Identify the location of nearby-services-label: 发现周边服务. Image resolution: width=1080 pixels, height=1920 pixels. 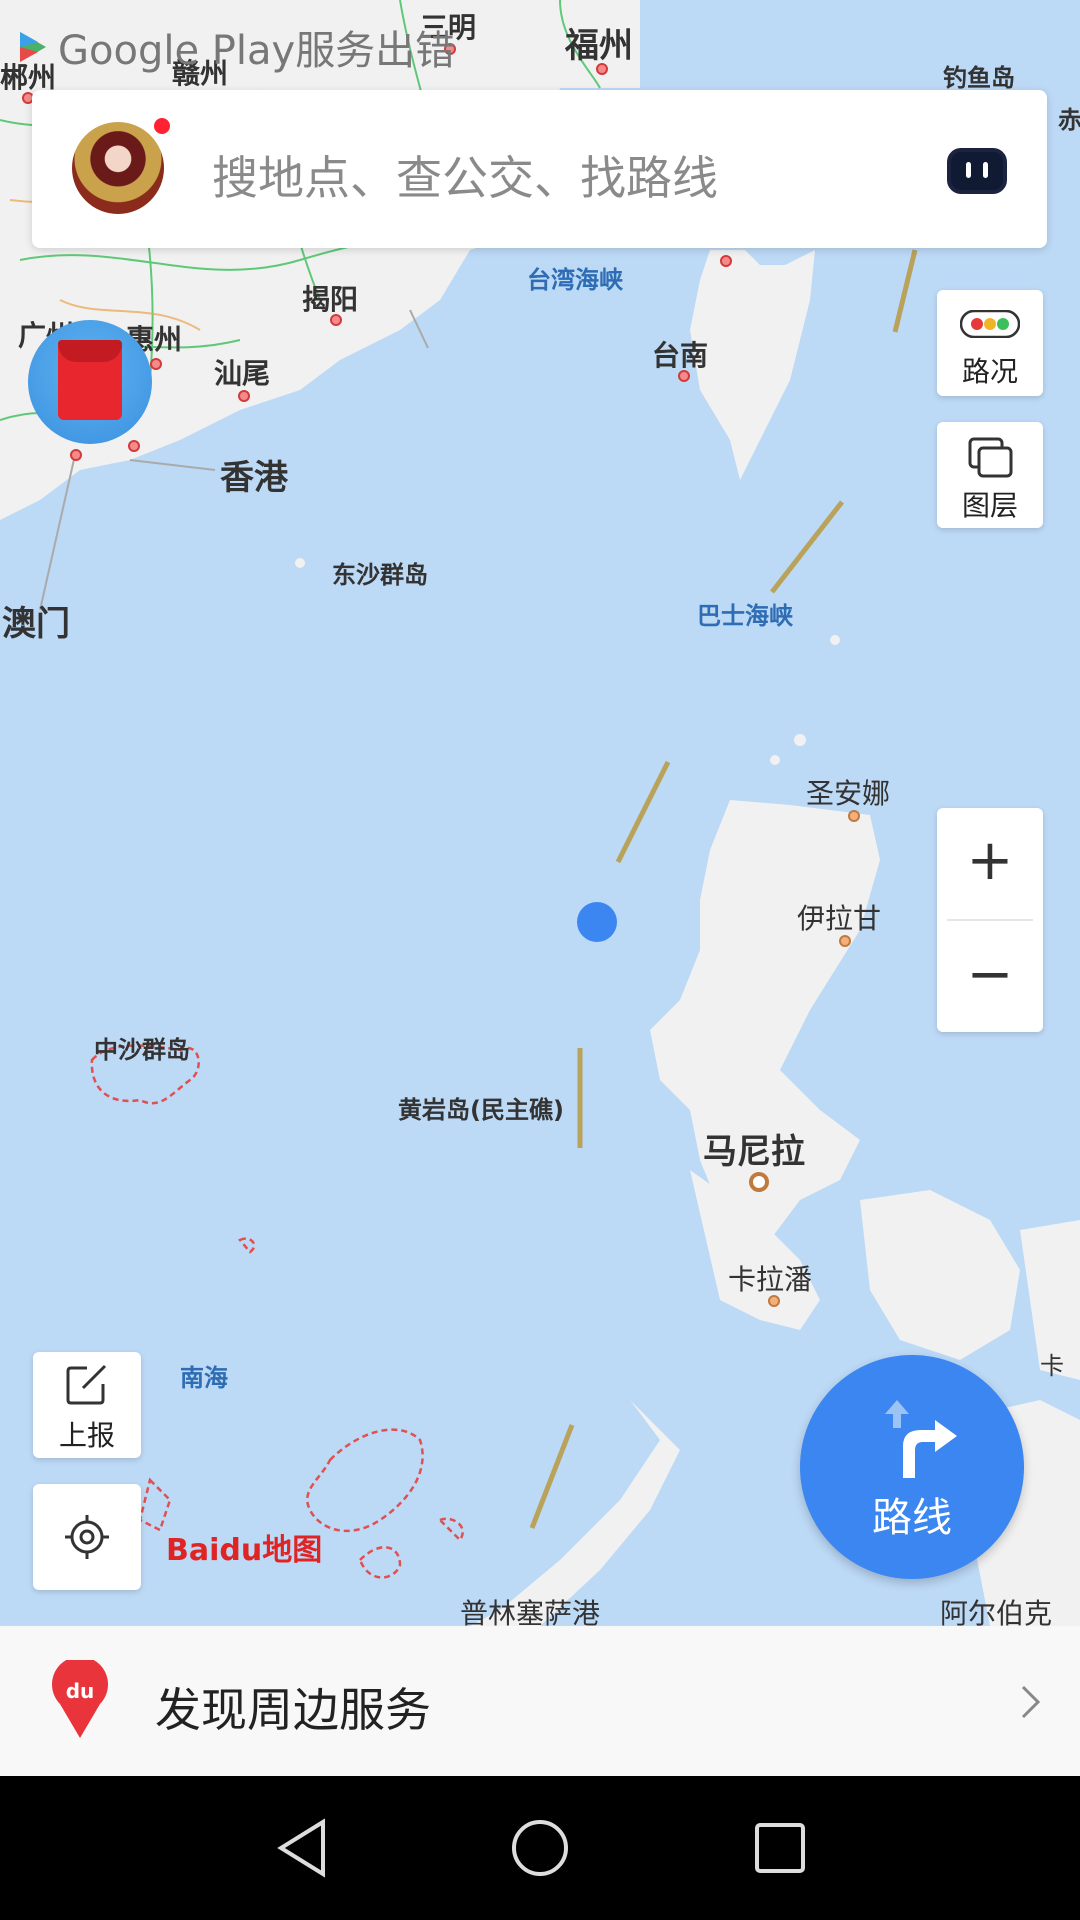
(293, 1710).